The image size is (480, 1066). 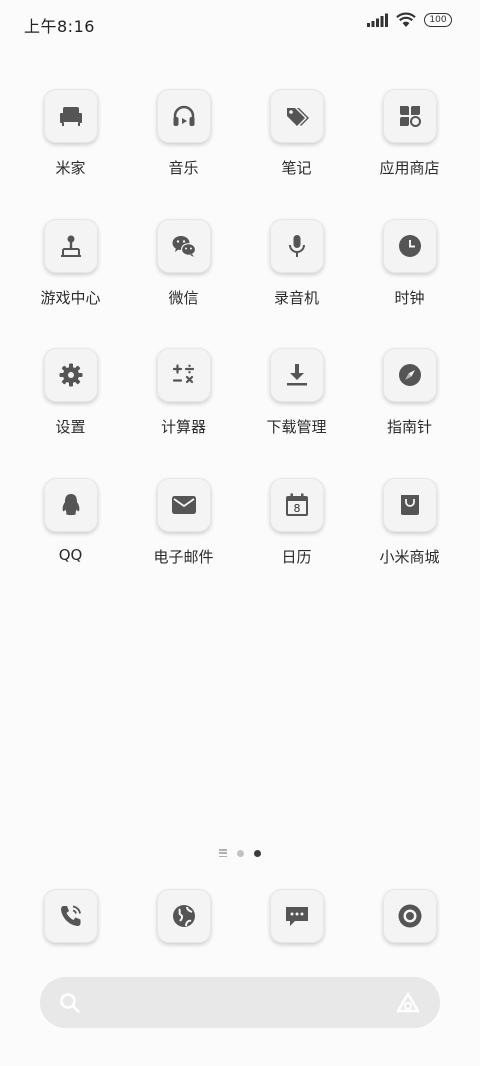 I want to click on headphones-icon, so click(x=183, y=115).